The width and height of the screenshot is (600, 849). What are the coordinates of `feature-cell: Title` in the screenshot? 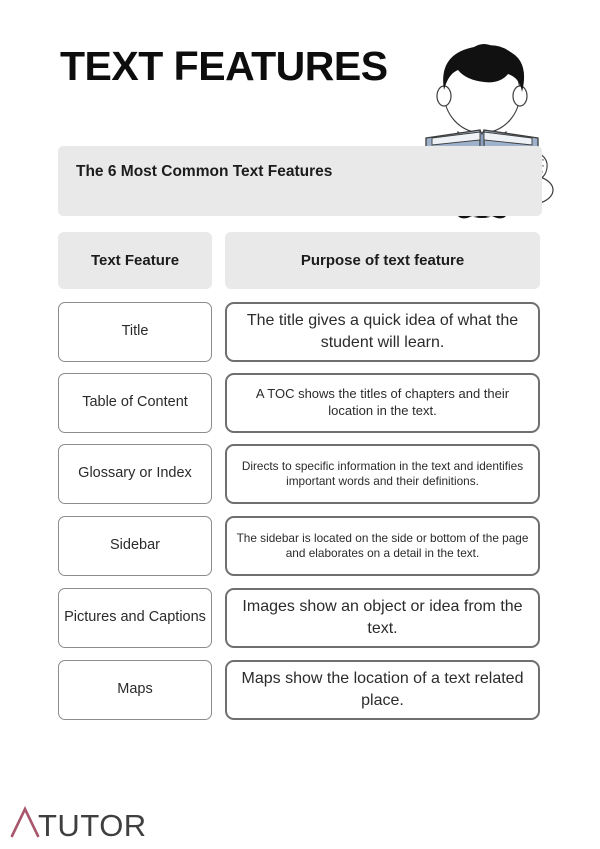 It's located at (135, 332).